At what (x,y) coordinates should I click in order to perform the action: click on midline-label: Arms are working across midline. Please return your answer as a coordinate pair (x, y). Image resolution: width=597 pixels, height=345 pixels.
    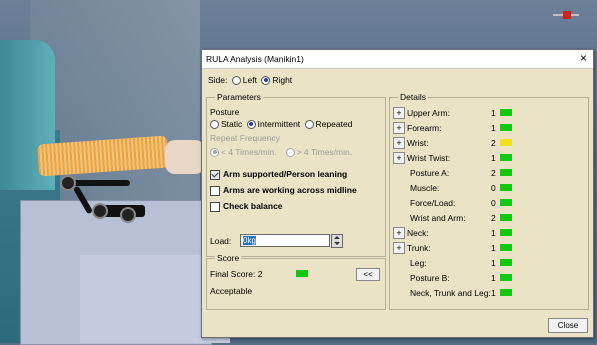
    Looking at the image, I should click on (290, 190).